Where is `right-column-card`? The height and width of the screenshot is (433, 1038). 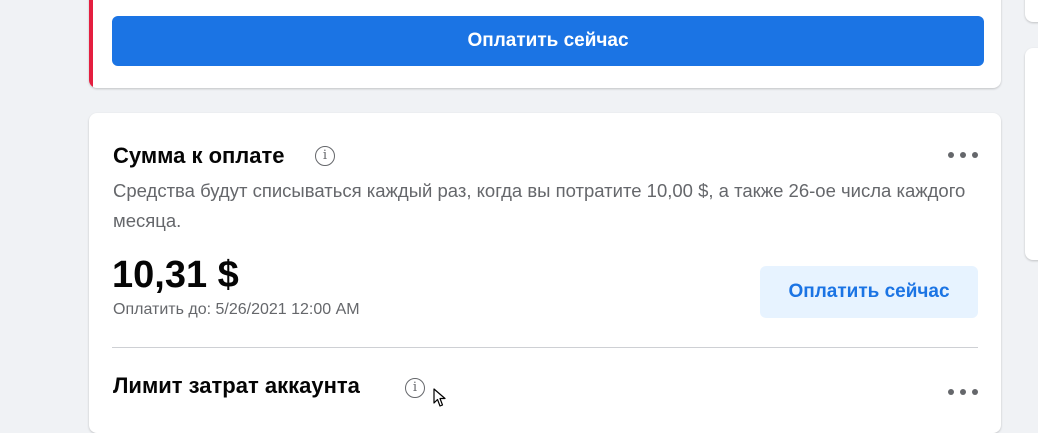
right-column-card is located at coordinates (1031, 154).